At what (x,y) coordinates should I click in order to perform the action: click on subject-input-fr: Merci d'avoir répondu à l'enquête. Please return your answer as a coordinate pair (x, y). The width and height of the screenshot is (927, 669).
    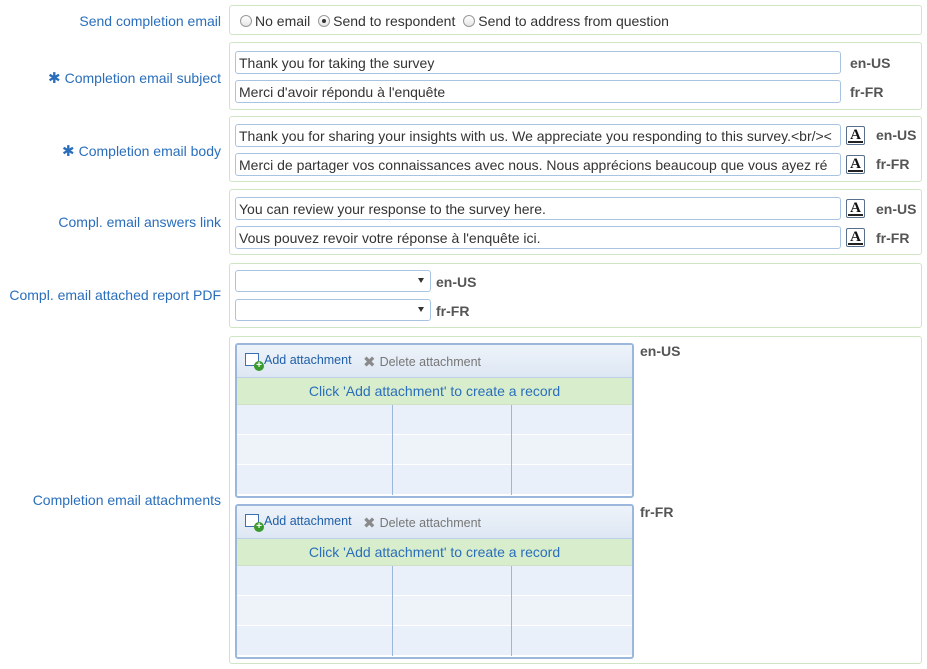
    Looking at the image, I should click on (538, 91).